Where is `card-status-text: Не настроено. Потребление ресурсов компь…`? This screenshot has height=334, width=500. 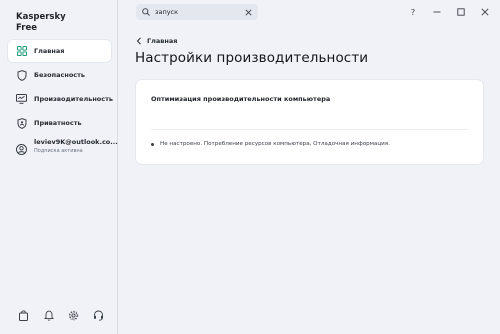 card-status-text: Не настроено. Потребление ресурсов компь… is located at coordinates (275, 144).